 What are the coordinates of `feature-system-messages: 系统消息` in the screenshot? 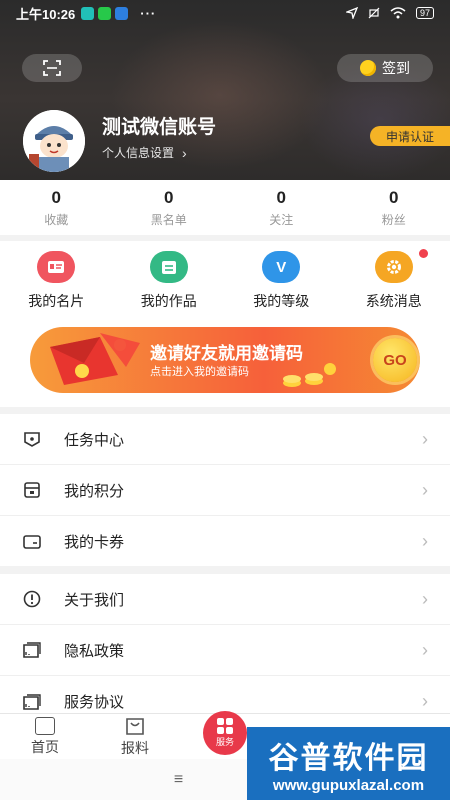 It's located at (394, 278).